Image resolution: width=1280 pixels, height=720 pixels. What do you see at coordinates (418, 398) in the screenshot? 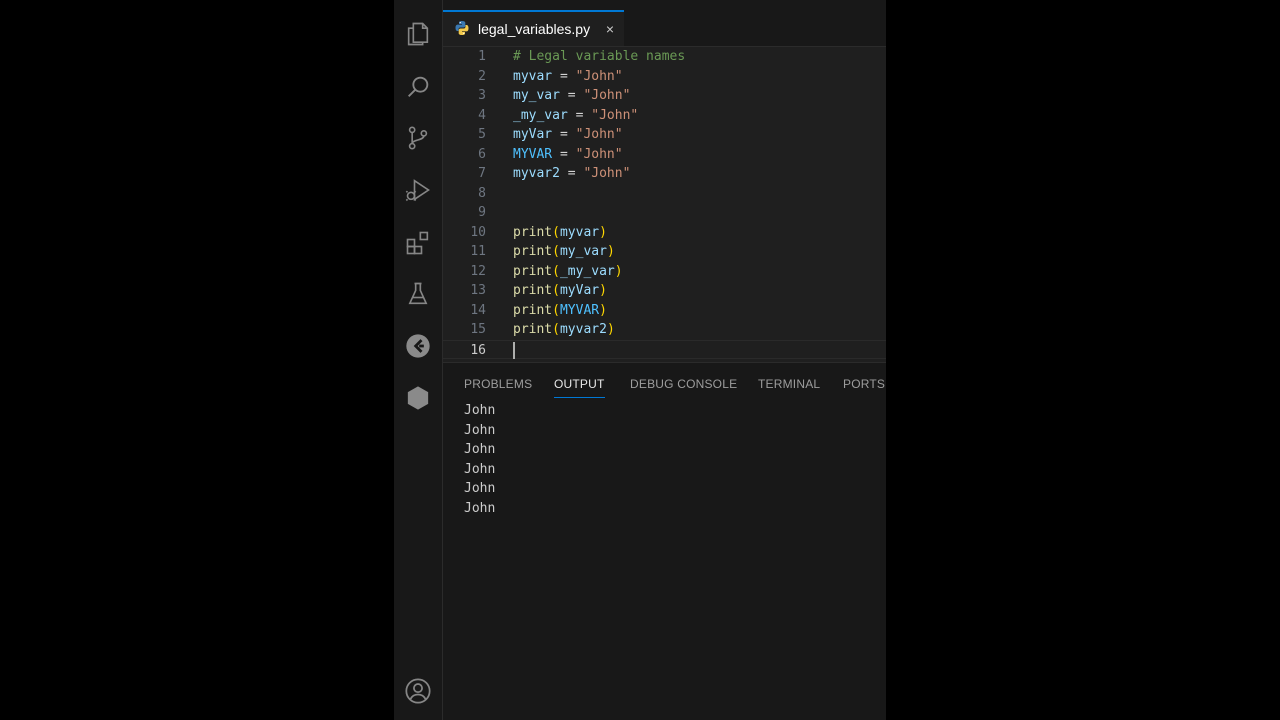
I see `hexagon-icon` at bounding box center [418, 398].